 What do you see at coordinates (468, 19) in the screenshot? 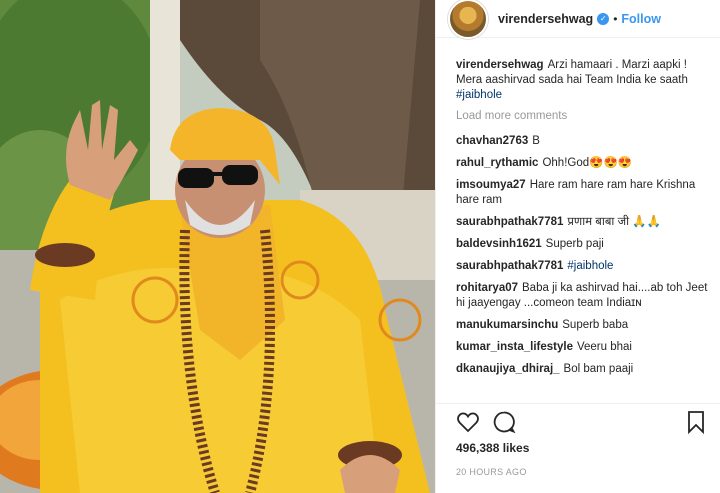
I see `avatar` at bounding box center [468, 19].